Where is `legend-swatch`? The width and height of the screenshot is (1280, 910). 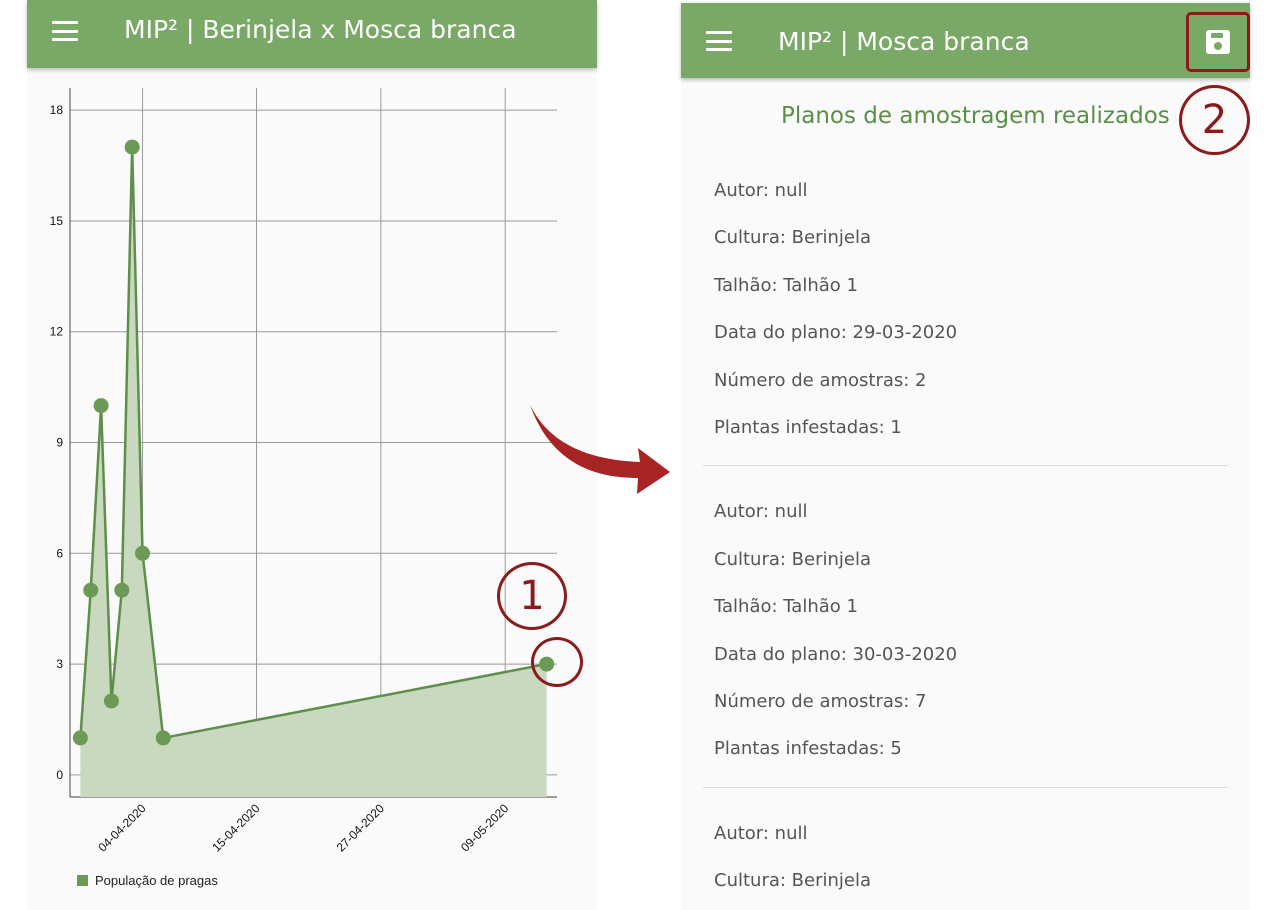 legend-swatch is located at coordinates (82, 880).